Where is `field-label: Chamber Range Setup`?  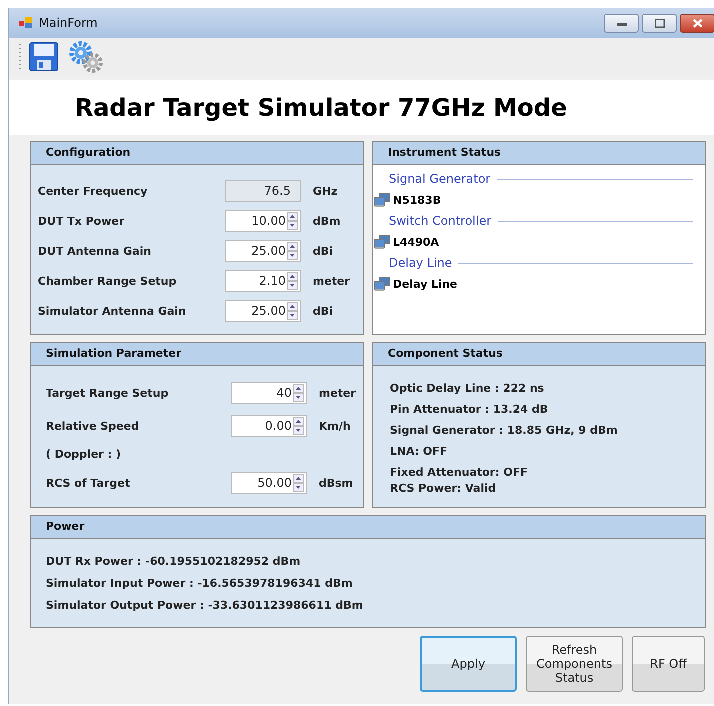 field-label: Chamber Range Setup is located at coordinates (108, 281).